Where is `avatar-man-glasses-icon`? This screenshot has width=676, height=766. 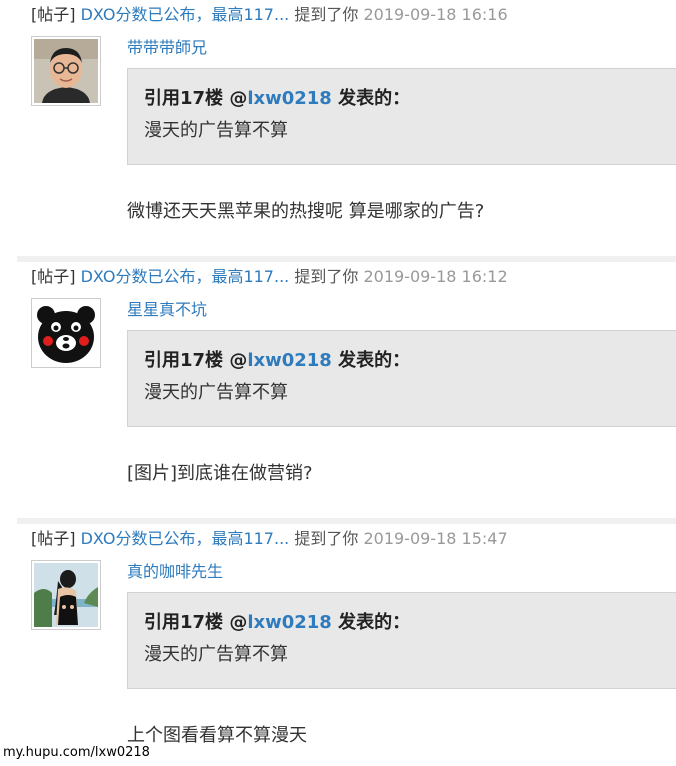 avatar-man-glasses-icon is located at coordinates (66, 71).